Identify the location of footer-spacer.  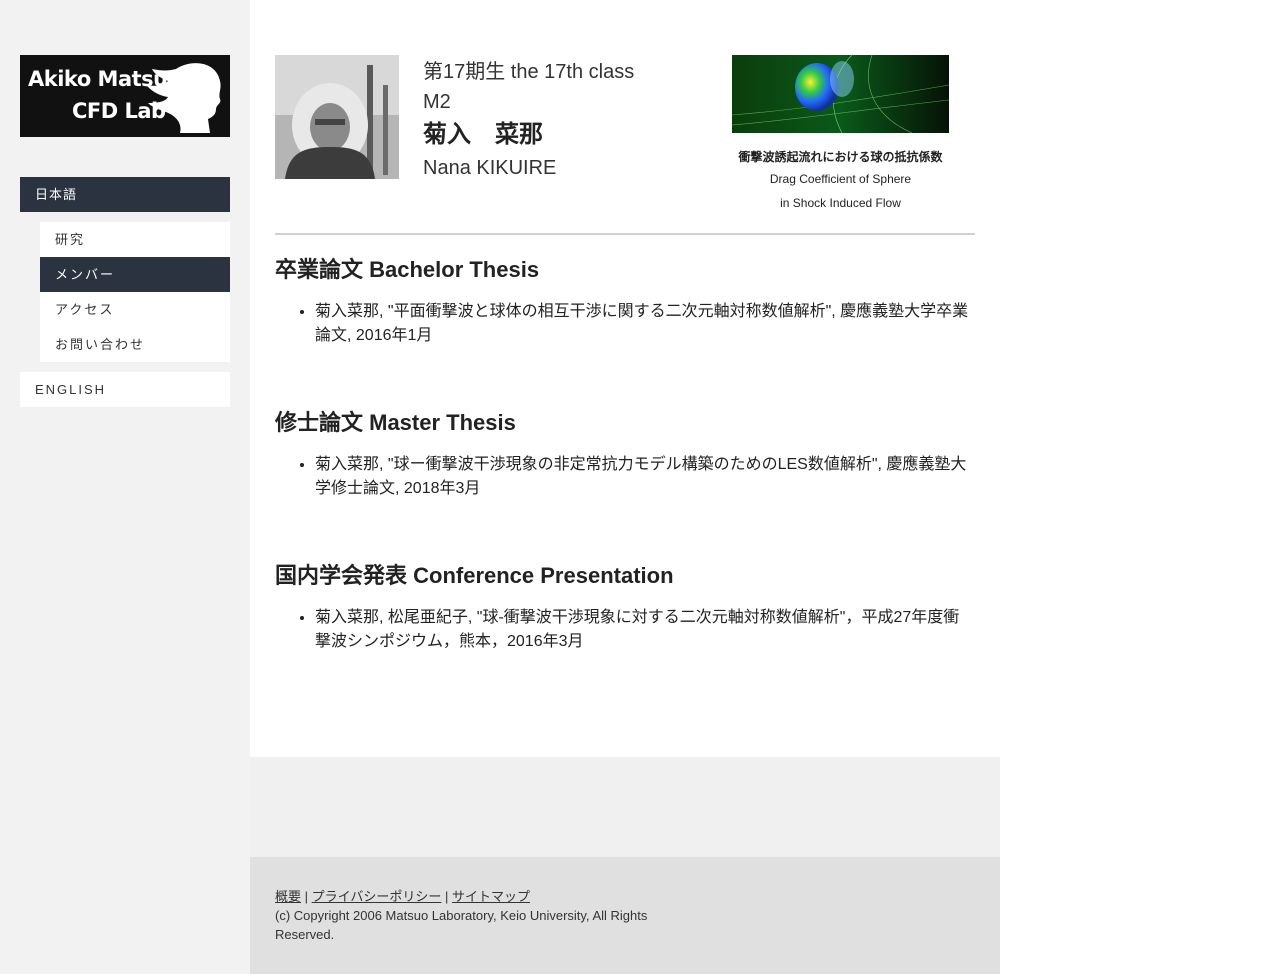
(625, 807).